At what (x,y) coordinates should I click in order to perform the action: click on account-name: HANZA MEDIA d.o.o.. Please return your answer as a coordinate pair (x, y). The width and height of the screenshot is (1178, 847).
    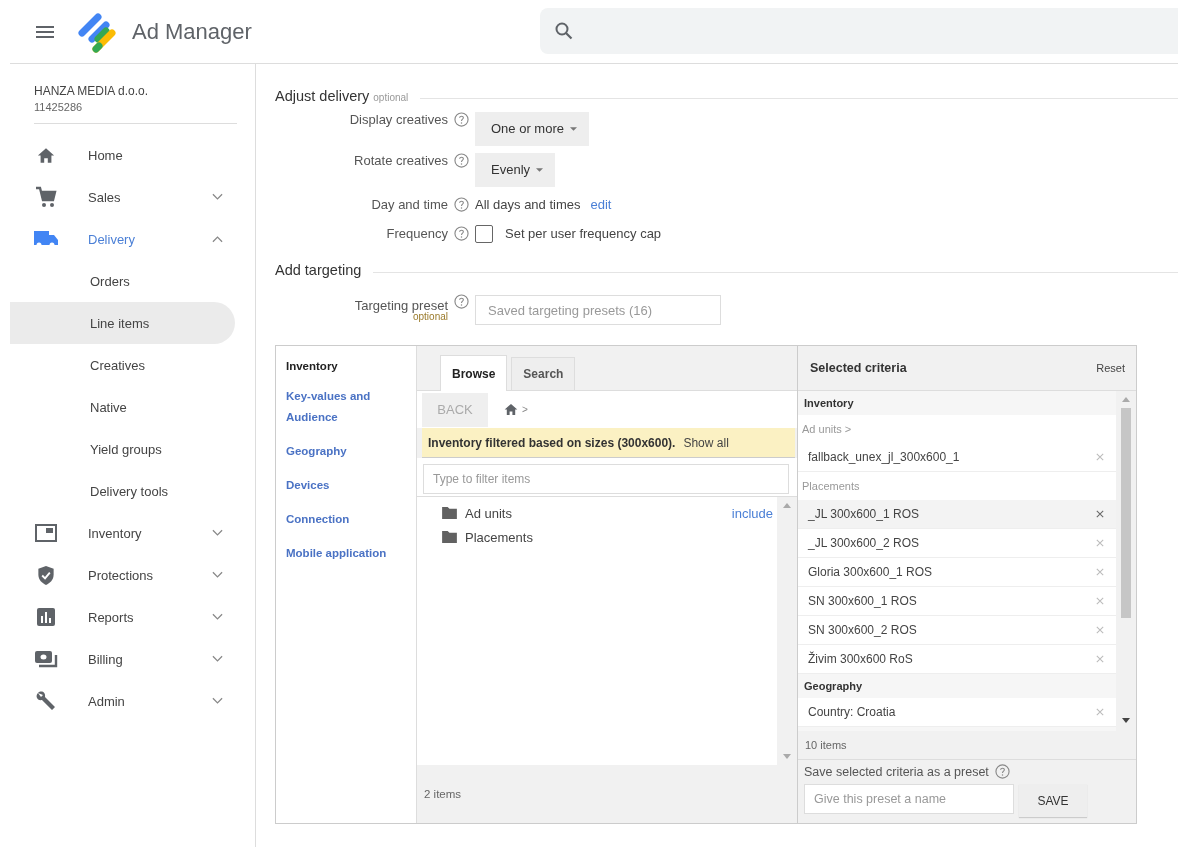
    Looking at the image, I should click on (92, 91).